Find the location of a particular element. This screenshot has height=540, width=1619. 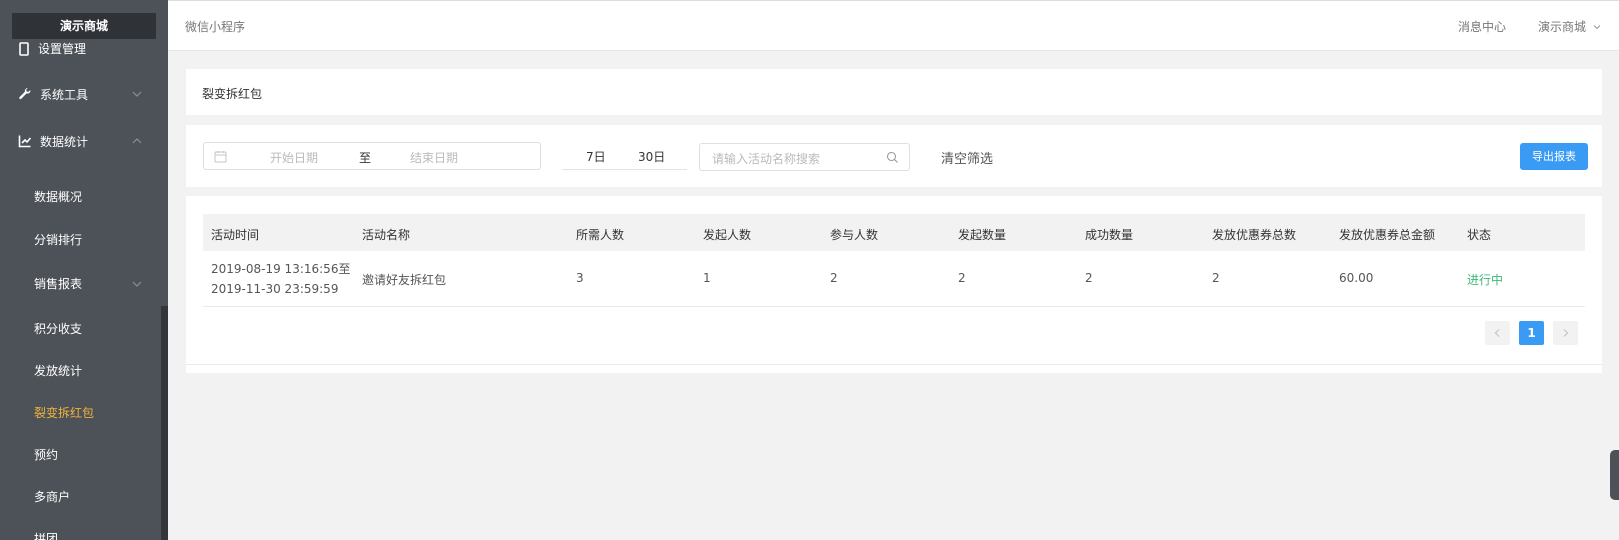

chevron-right-icon is located at coordinates (1566, 333).